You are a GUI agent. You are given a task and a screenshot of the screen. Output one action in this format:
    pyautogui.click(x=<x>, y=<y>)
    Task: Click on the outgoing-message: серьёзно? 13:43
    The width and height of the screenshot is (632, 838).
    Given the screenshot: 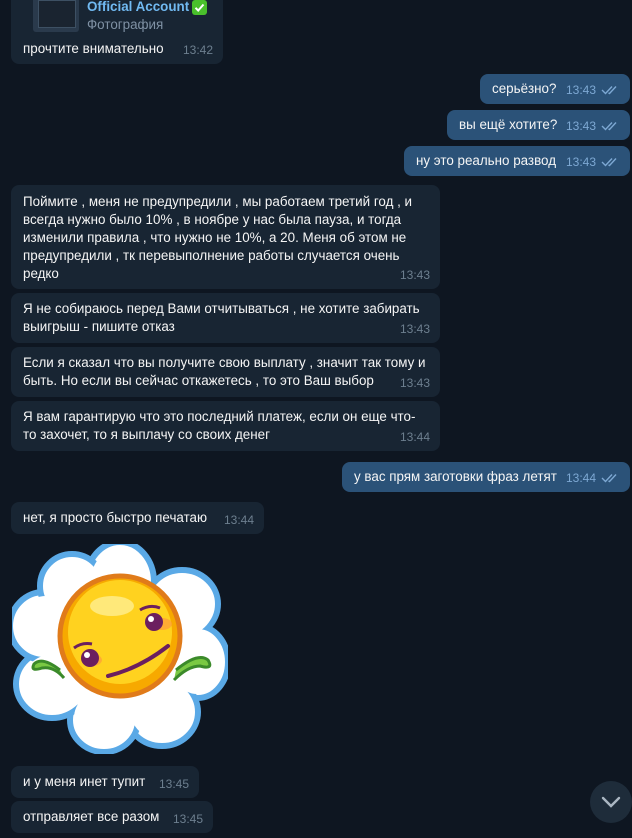 What is the action you would take?
    pyautogui.click(x=555, y=89)
    